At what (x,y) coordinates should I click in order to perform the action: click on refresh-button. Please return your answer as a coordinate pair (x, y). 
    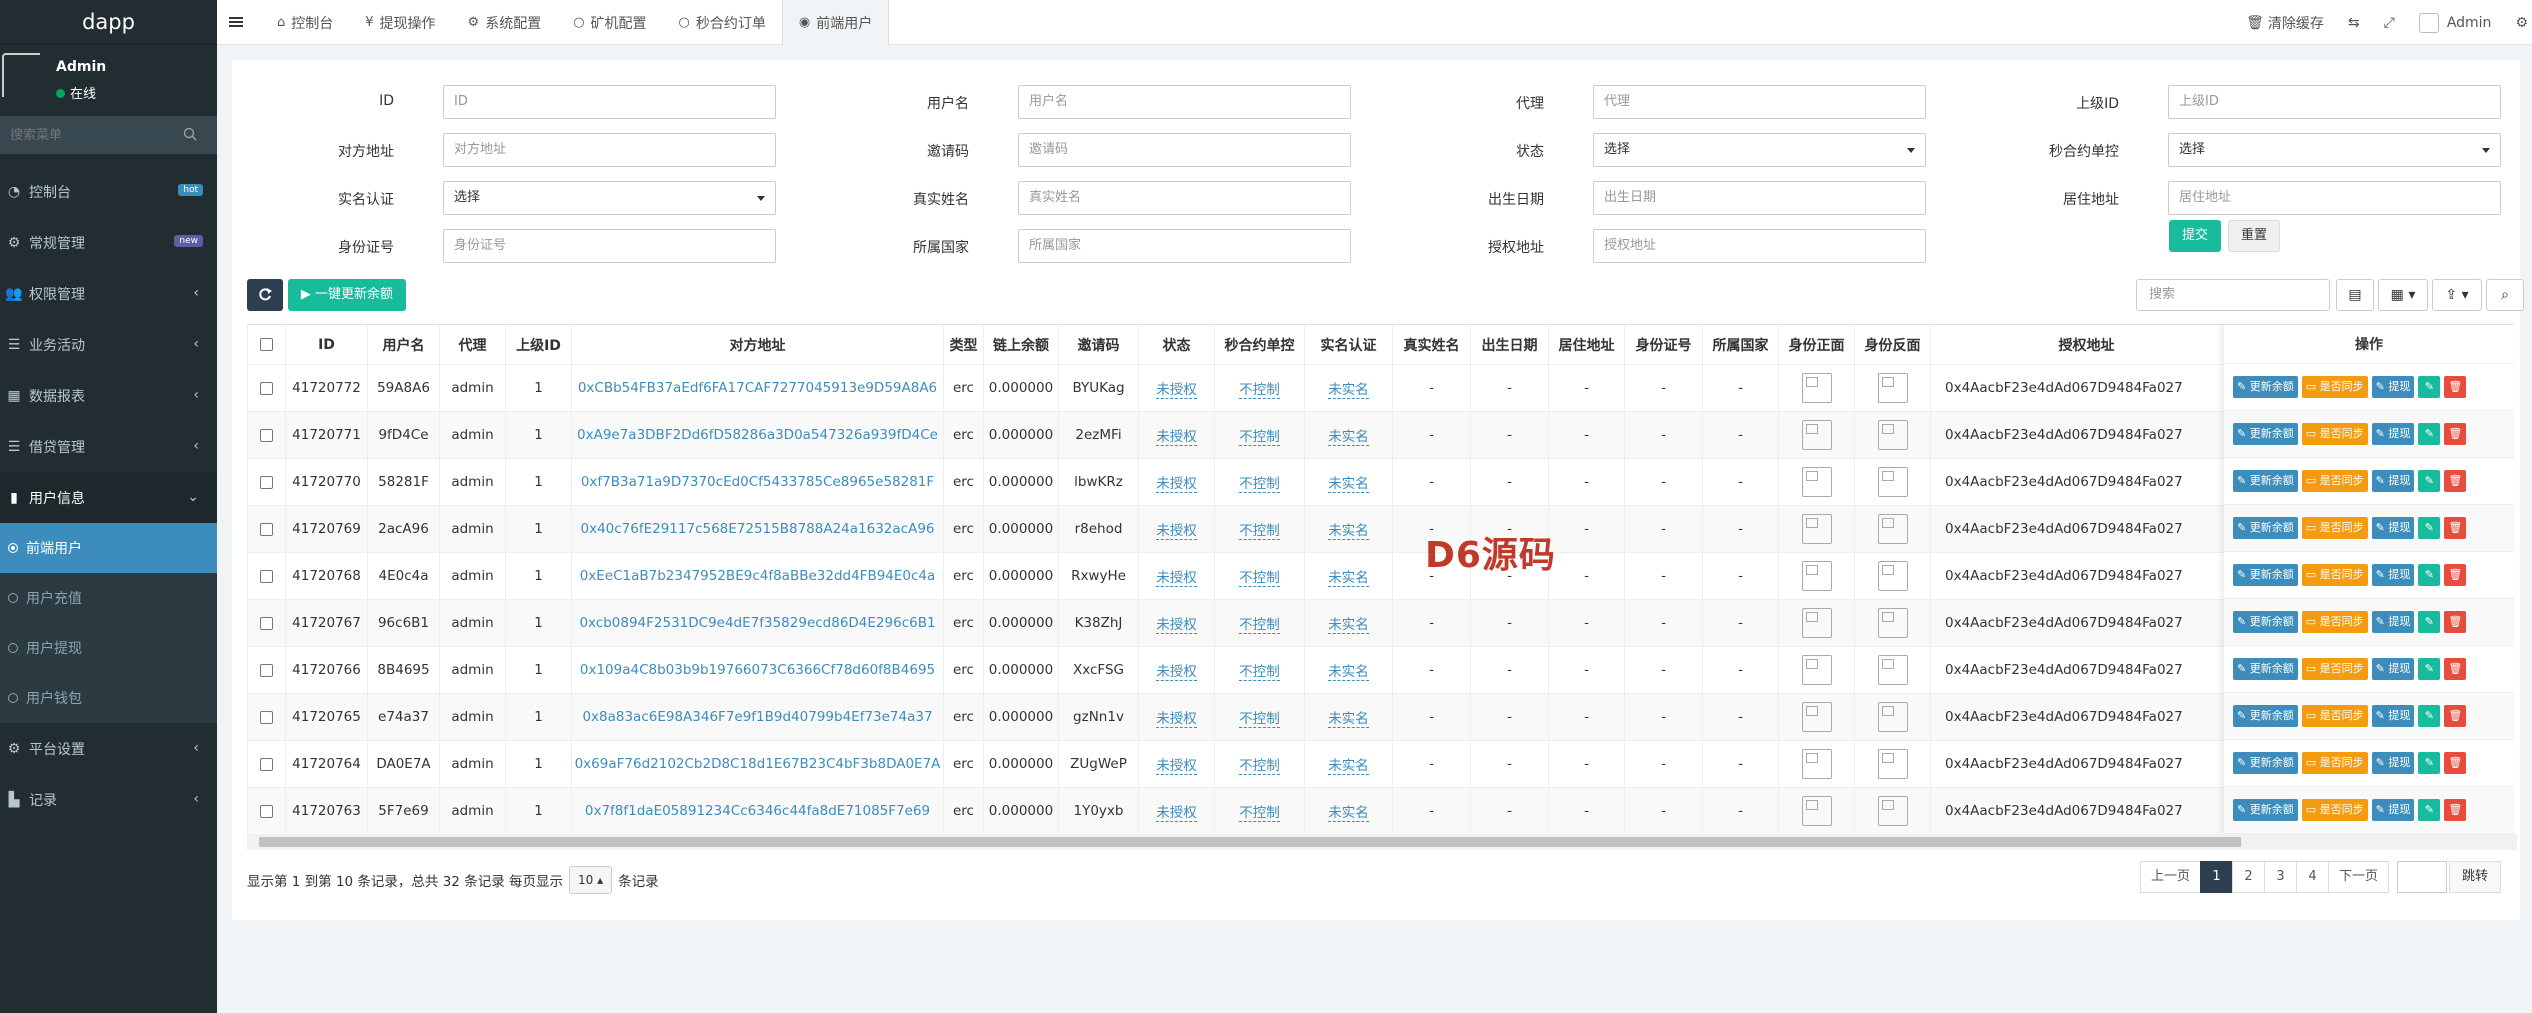
    Looking at the image, I should click on (265, 295).